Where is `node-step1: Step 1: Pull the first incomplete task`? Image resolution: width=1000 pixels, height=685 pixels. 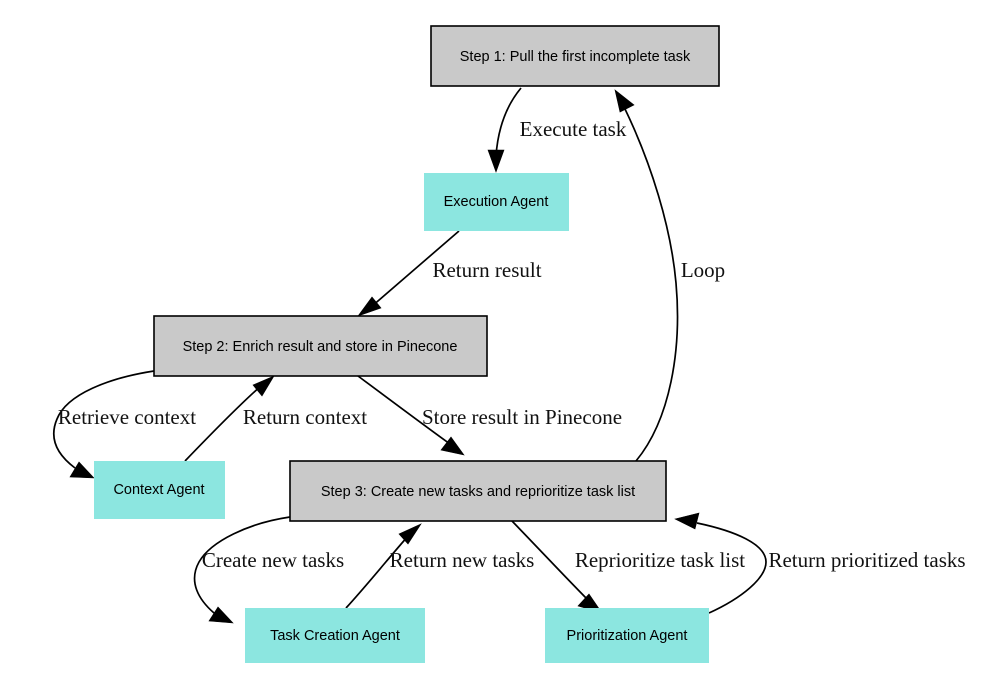
node-step1: Step 1: Pull the first incomplete task is located at coordinates (575, 56).